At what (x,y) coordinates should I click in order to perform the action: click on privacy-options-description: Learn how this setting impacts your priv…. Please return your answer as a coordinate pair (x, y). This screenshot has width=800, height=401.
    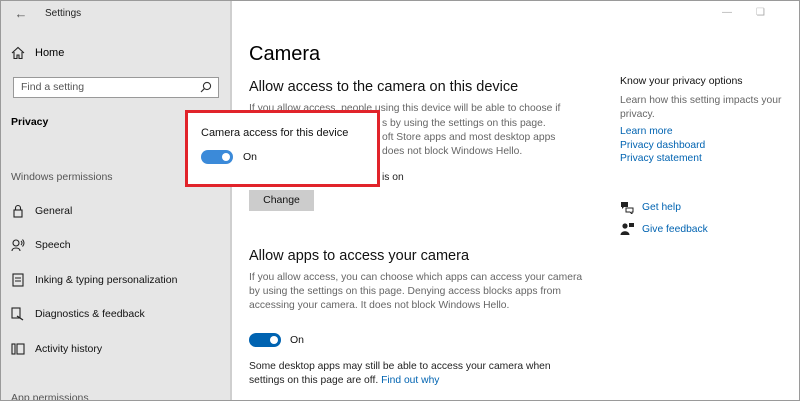
    Looking at the image, I should click on (701, 107).